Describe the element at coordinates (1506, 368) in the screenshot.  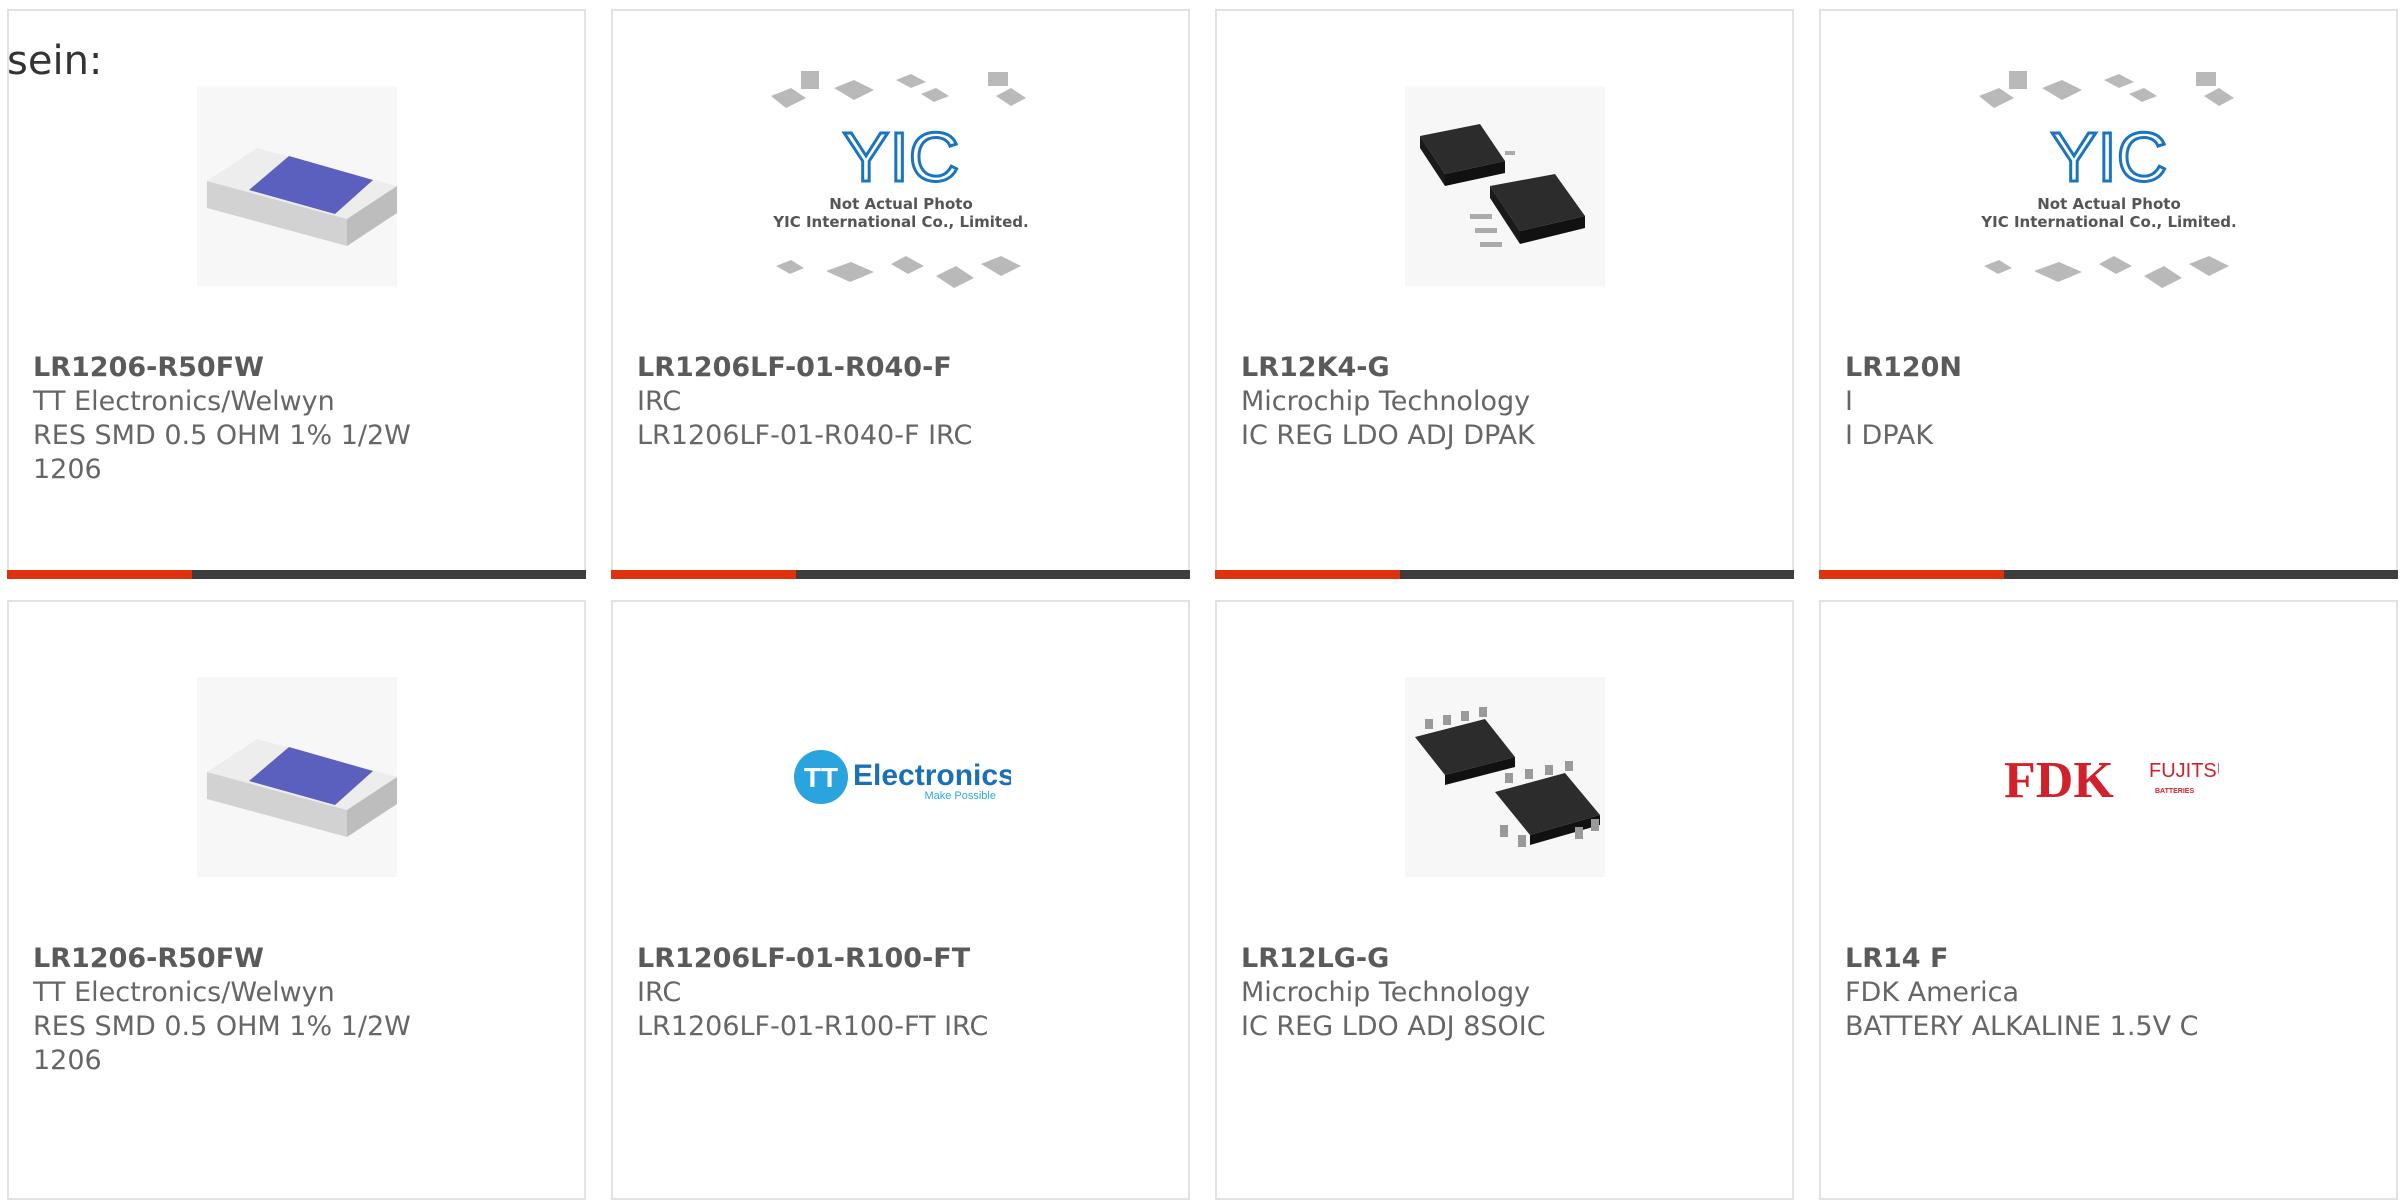
I see `part-number: LR12K4-G` at that location.